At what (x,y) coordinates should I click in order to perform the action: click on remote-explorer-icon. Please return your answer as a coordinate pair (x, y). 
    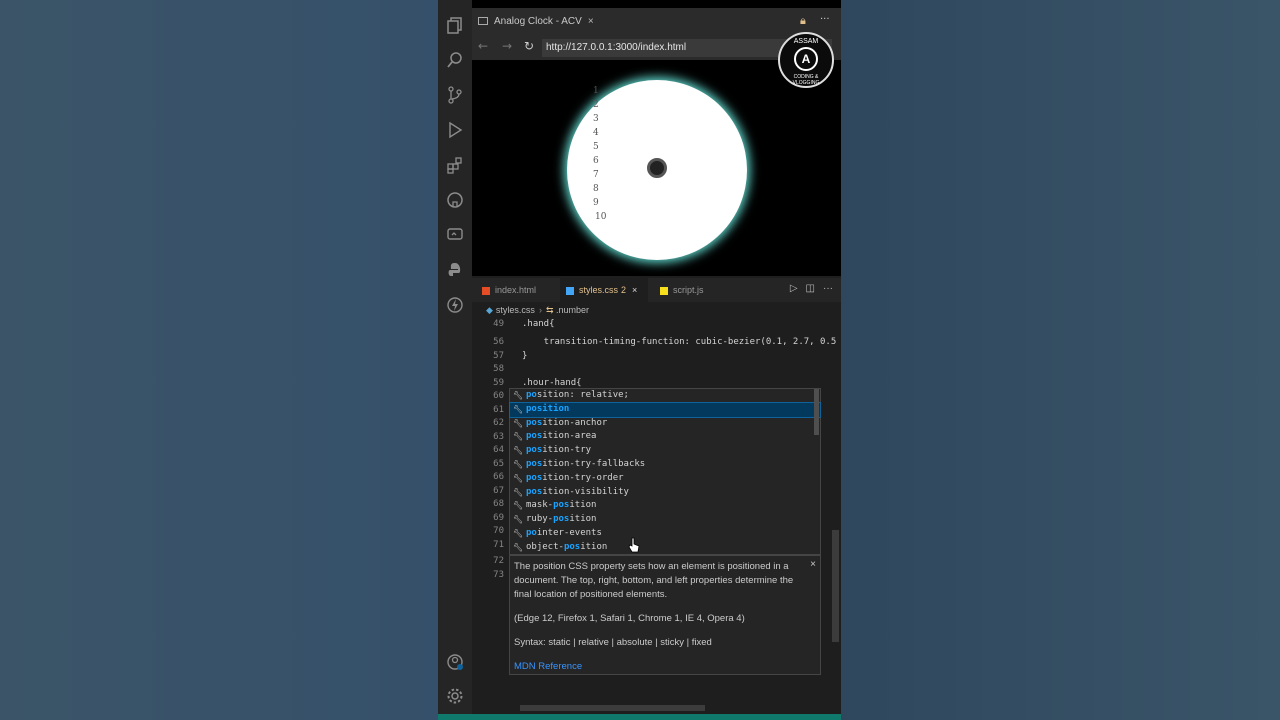
    Looking at the image, I should click on (455, 236).